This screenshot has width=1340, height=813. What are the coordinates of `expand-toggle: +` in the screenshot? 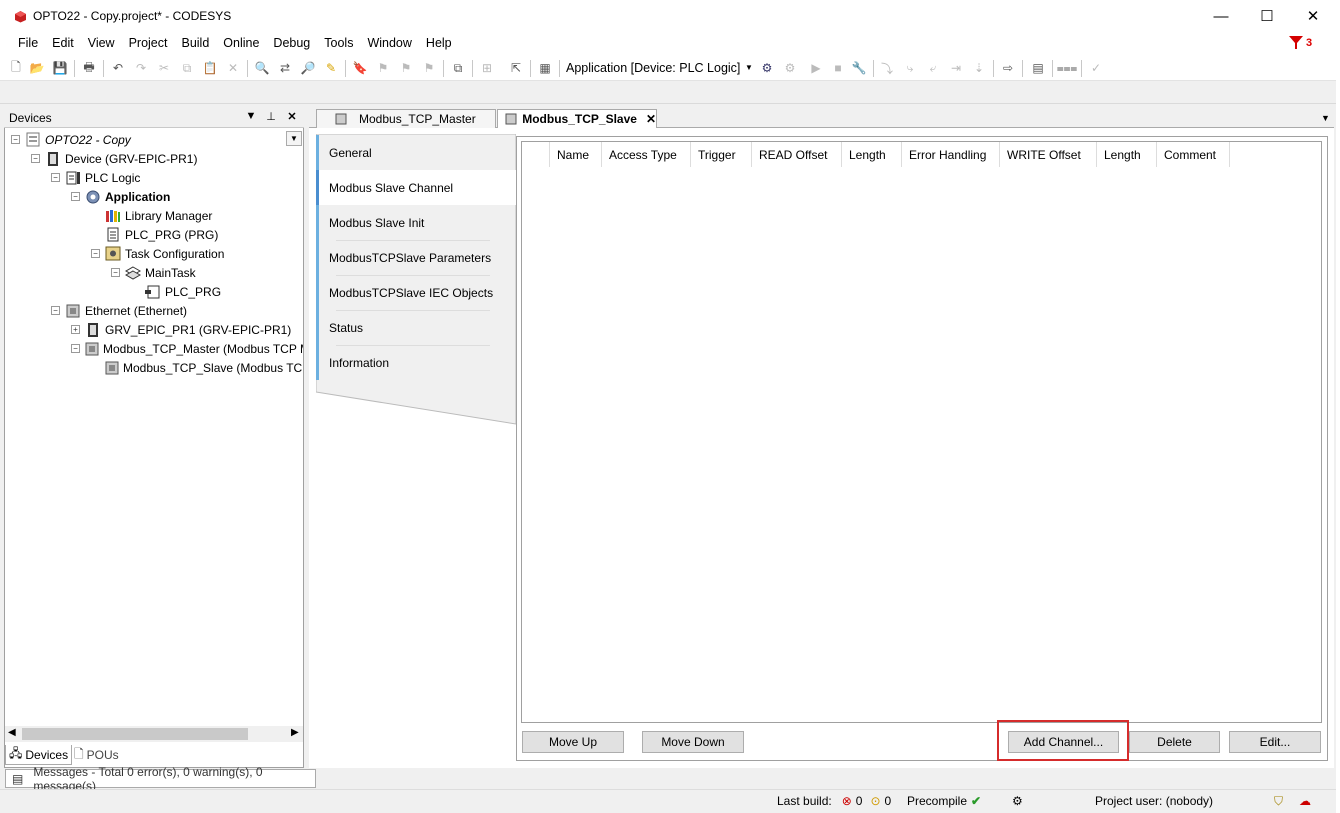 It's located at (75, 329).